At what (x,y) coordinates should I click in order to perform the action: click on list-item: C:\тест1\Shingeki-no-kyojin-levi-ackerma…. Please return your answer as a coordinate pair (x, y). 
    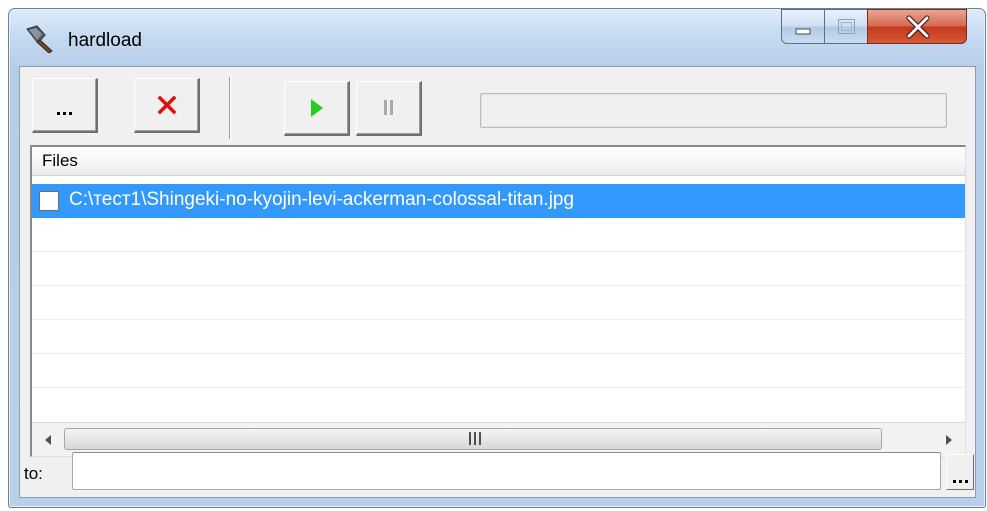
    Looking at the image, I should click on (498, 201).